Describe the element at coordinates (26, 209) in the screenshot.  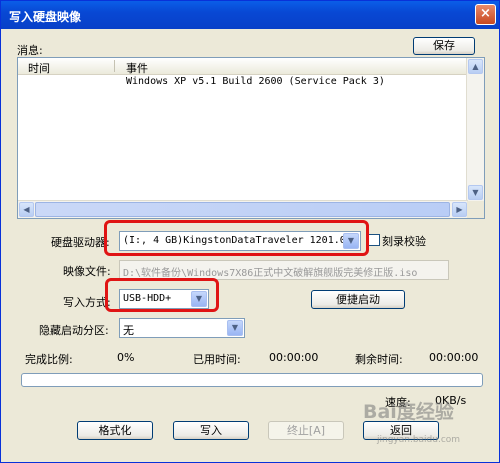
I see `scroll-left-icon: ◀` at that location.